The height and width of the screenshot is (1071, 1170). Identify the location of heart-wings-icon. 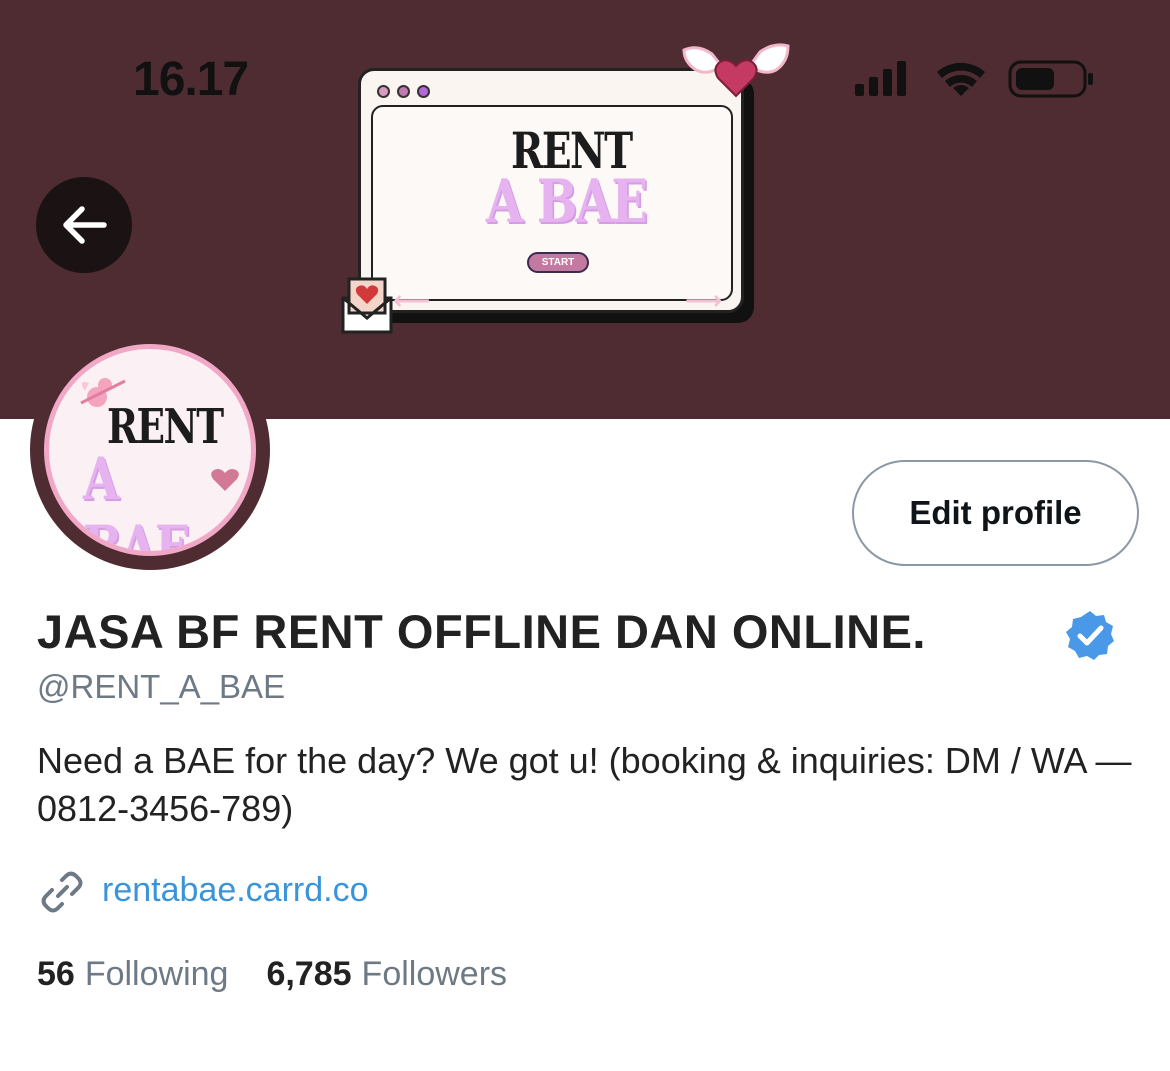
(736, 70).